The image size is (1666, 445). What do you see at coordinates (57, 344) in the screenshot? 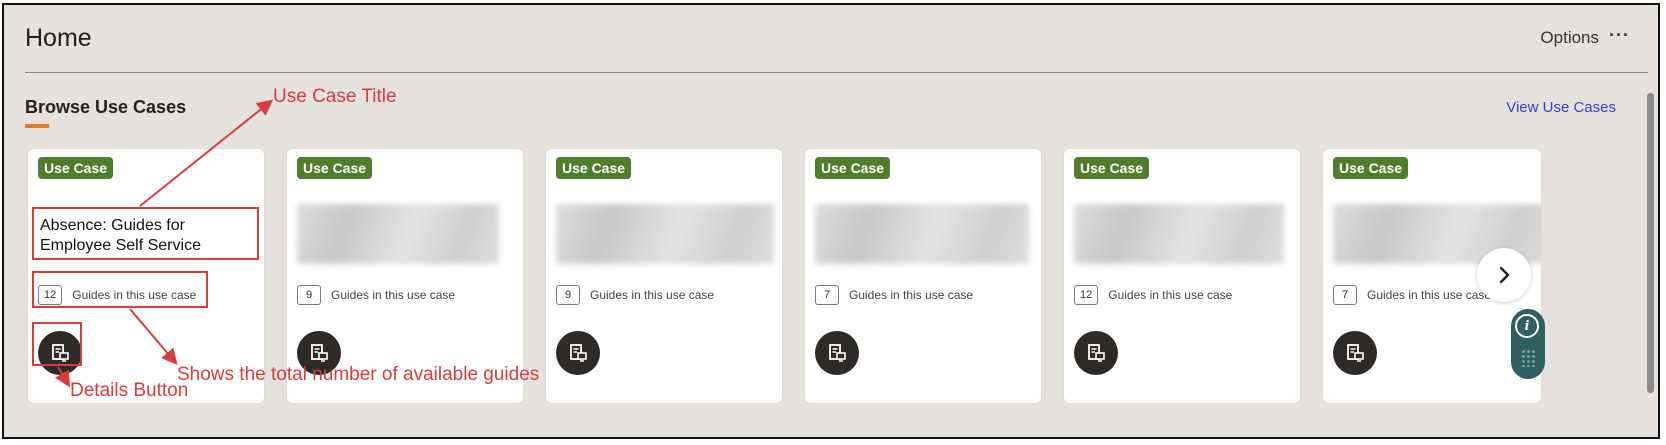
I see `annotation-details-box` at bounding box center [57, 344].